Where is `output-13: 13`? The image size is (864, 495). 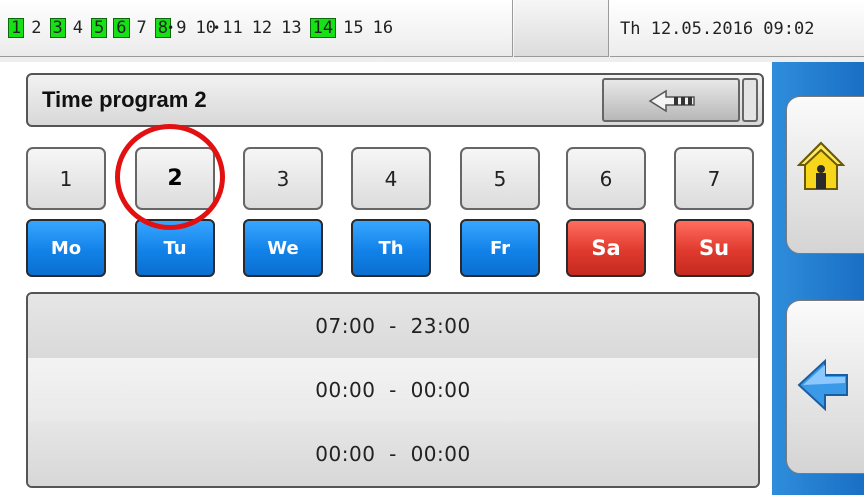 output-13: 13 is located at coordinates (291, 28).